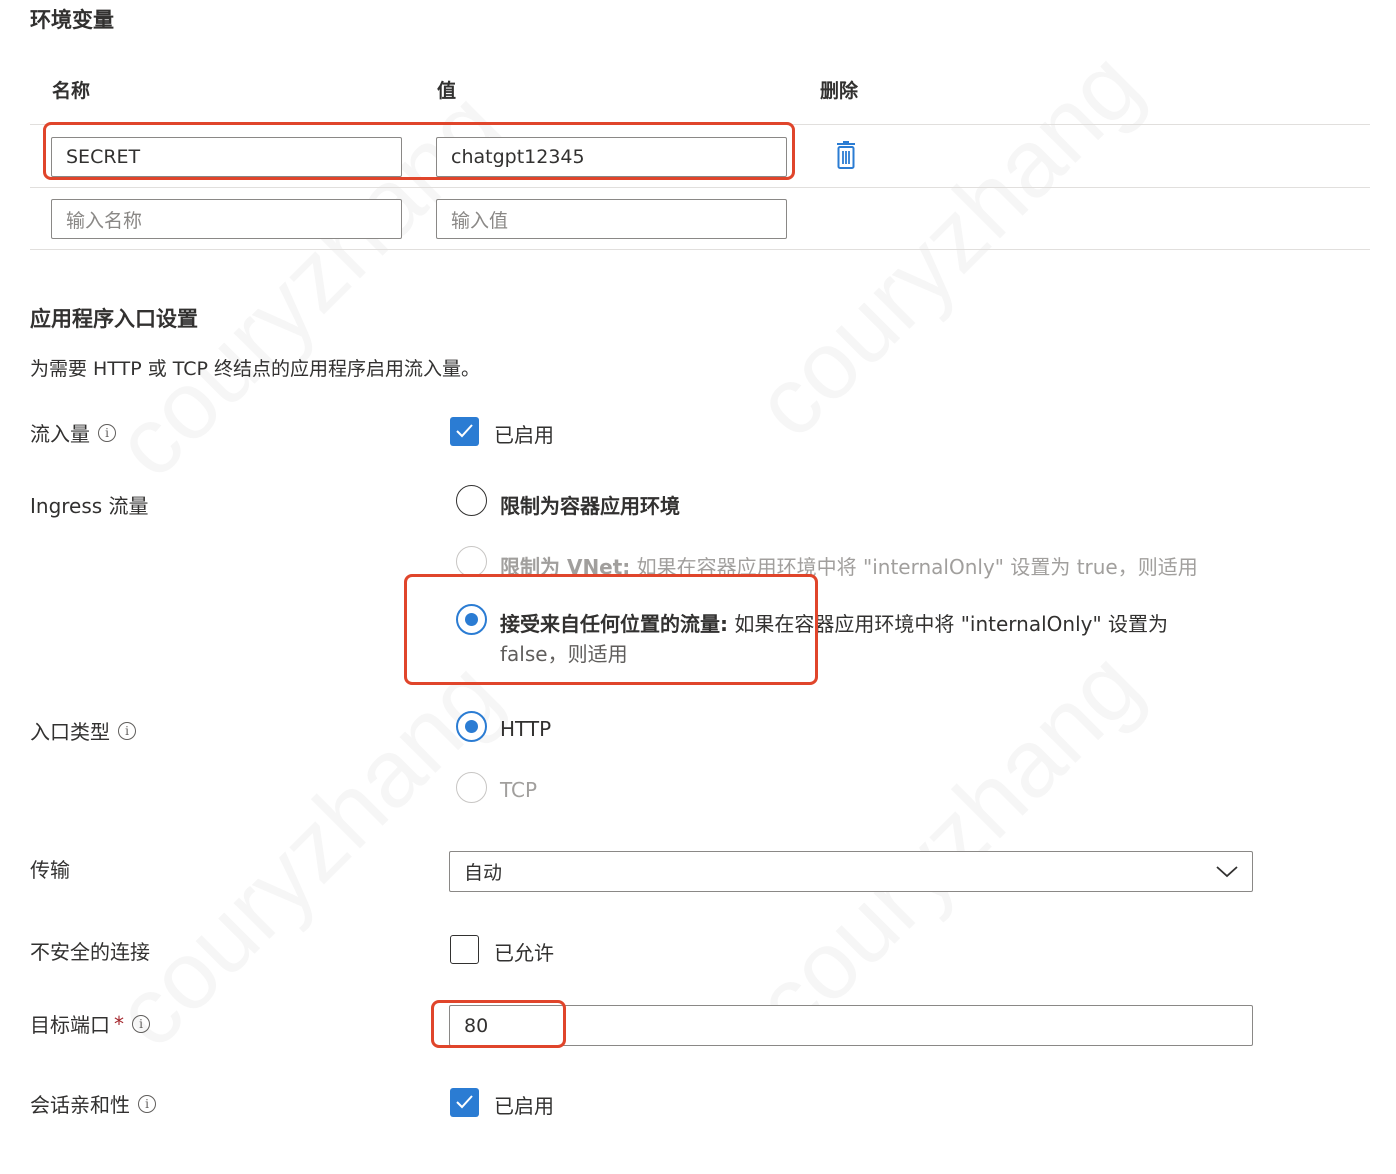 Image resolution: width=1396 pixels, height=1174 pixels. Describe the element at coordinates (72, 20) in the screenshot. I see `env-section-title: 环境变量` at that location.